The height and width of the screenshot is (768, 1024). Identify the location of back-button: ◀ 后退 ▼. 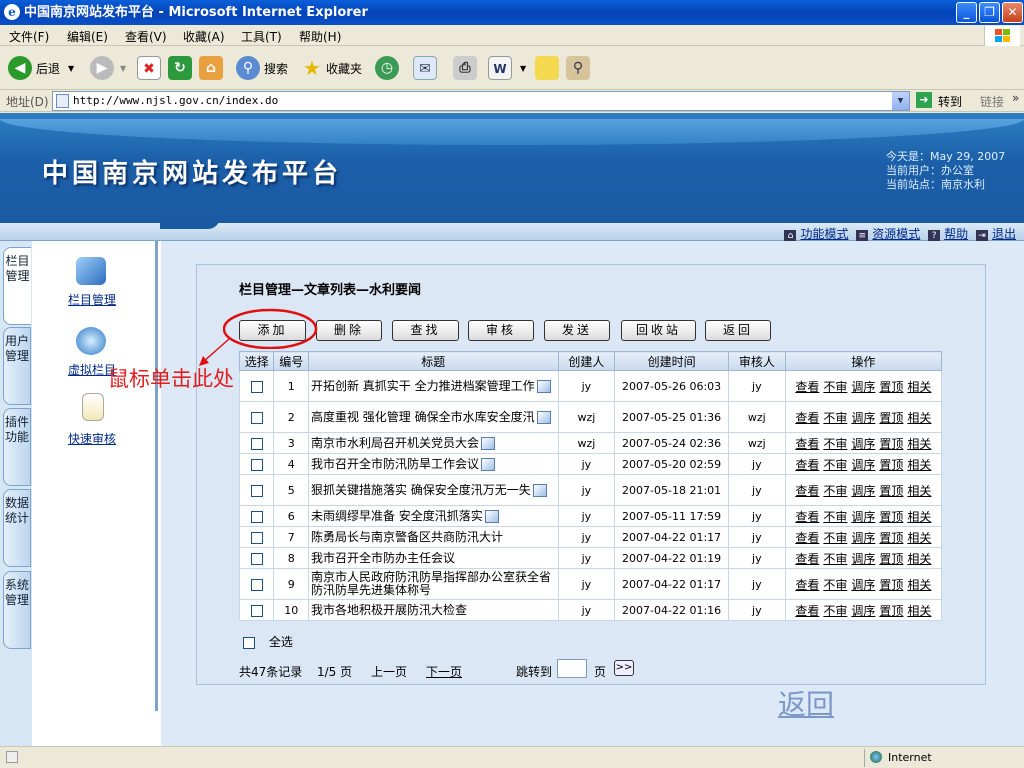
(41, 68).